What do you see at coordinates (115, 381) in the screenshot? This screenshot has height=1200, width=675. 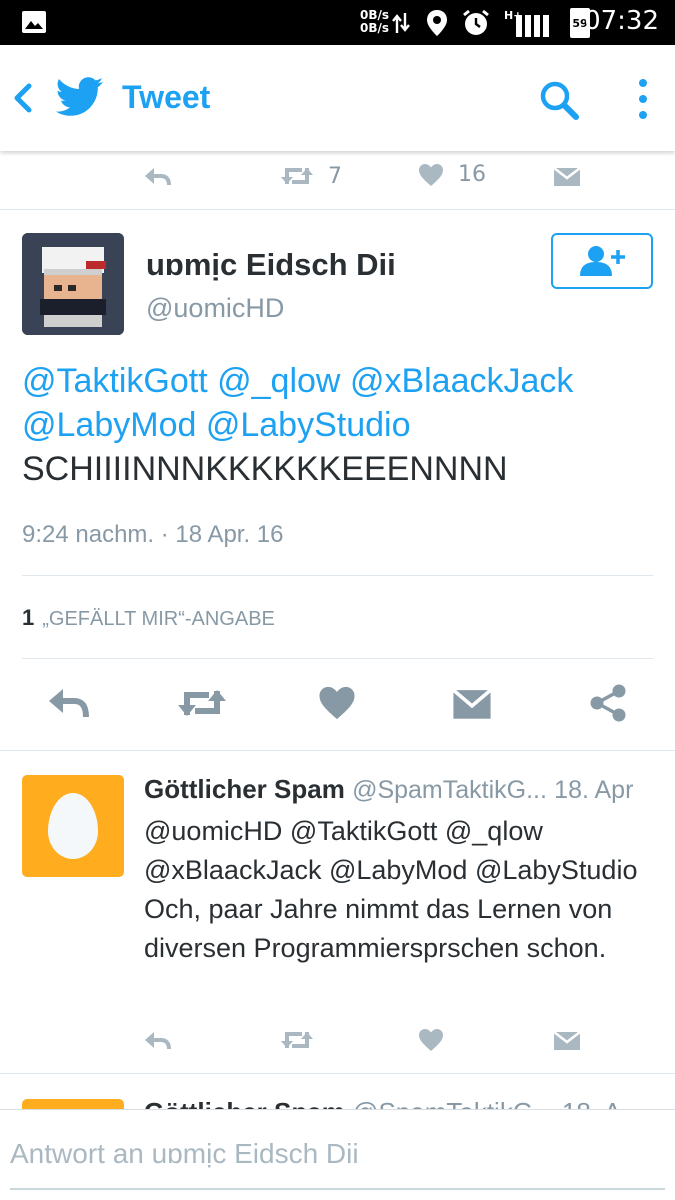 I see `mention-link: @TaktikGott` at bounding box center [115, 381].